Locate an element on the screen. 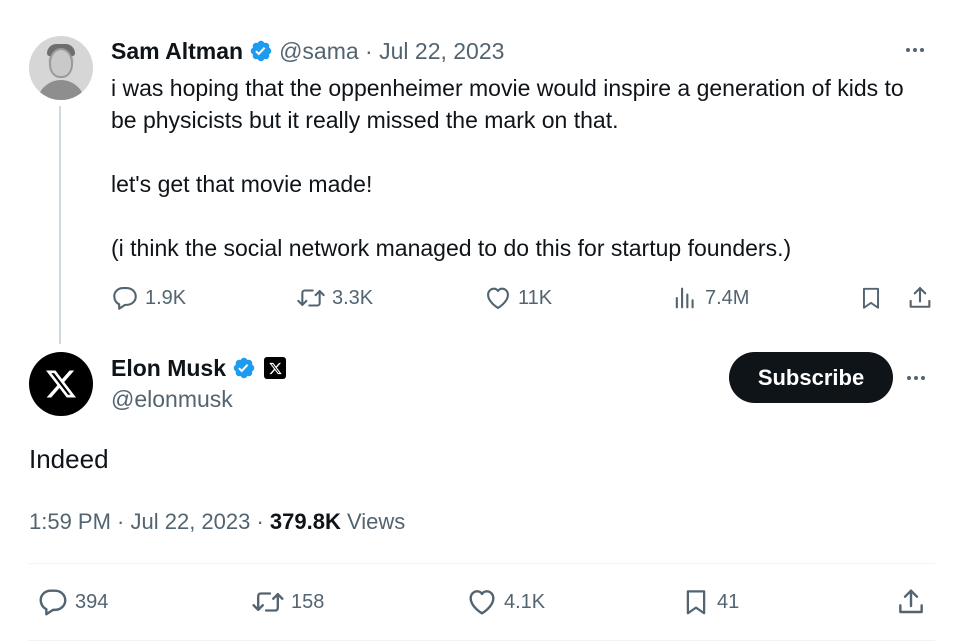  bookmark-count: 41 is located at coordinates (728, 601).